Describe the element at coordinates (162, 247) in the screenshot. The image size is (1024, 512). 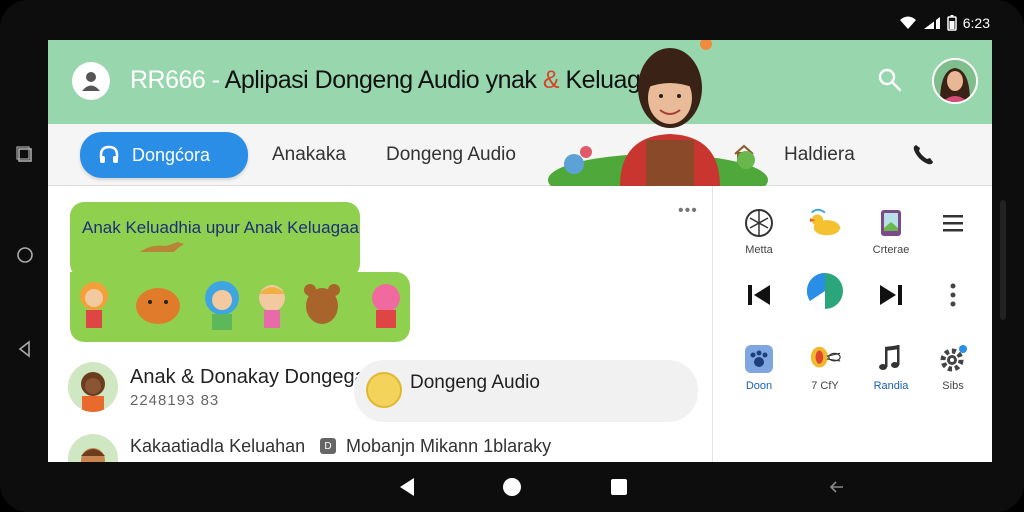
I see `dinosaur-icon` at that location.